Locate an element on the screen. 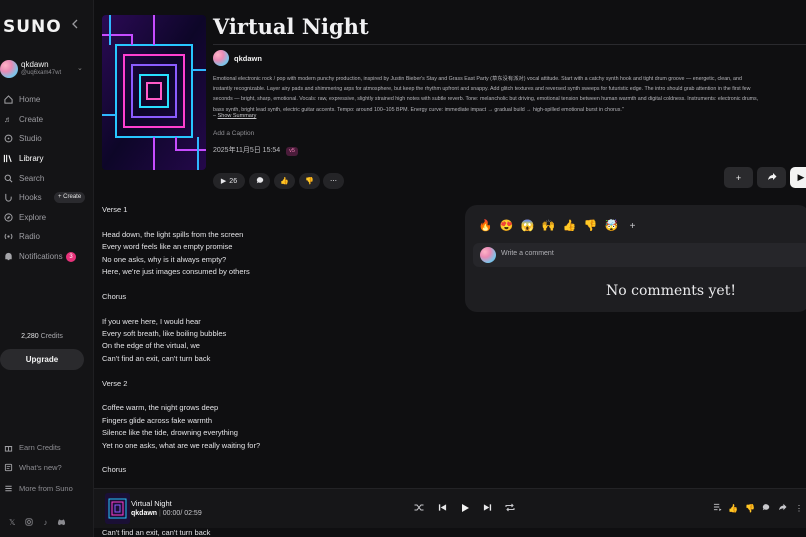 Image resolution: width=806 pixels, height=537 pixels. song-cover-art is located at coordinates (154, 92).